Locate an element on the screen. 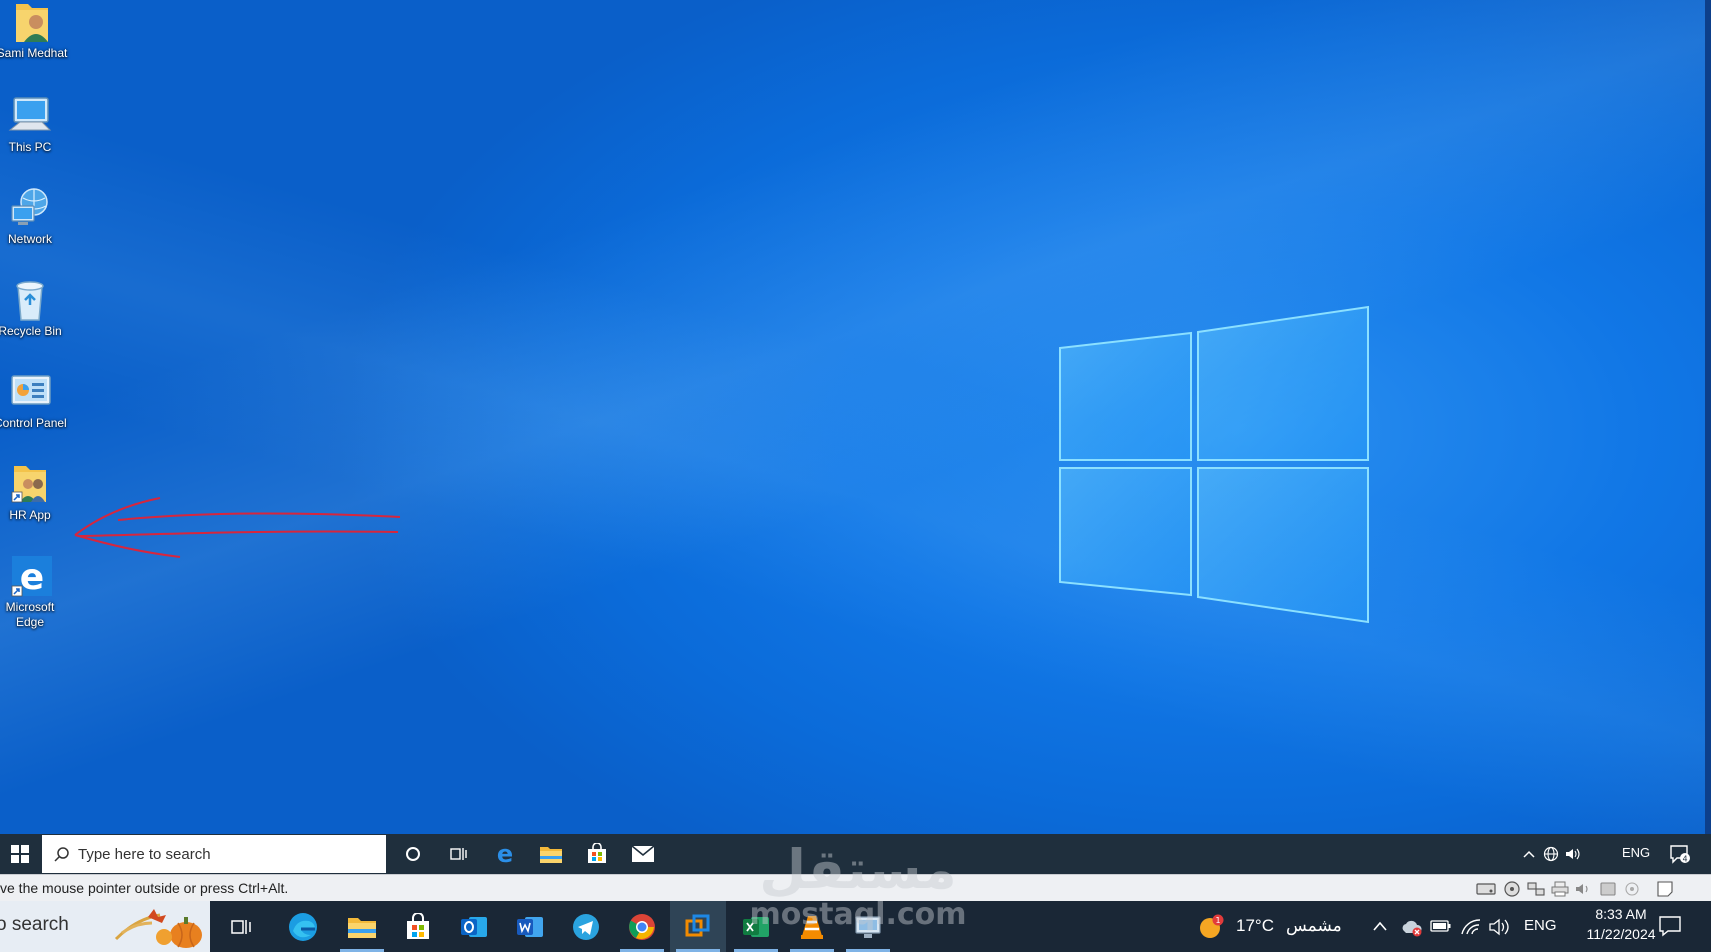  store-icon is located at coordinates (597, 853).